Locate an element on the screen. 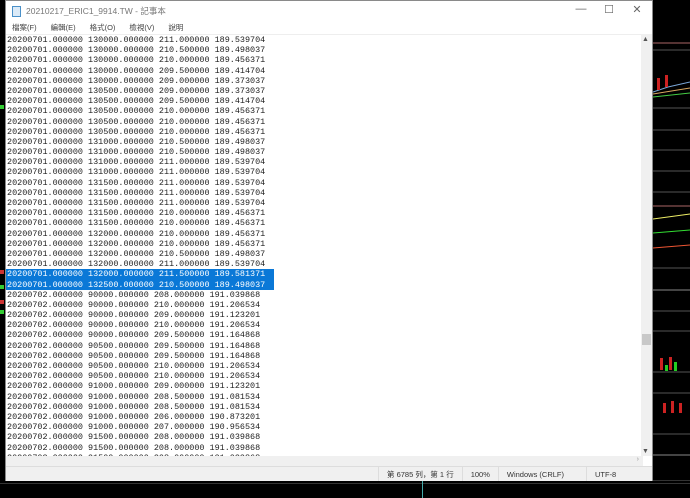  notepad-icon is located at coordinates (16, 11).